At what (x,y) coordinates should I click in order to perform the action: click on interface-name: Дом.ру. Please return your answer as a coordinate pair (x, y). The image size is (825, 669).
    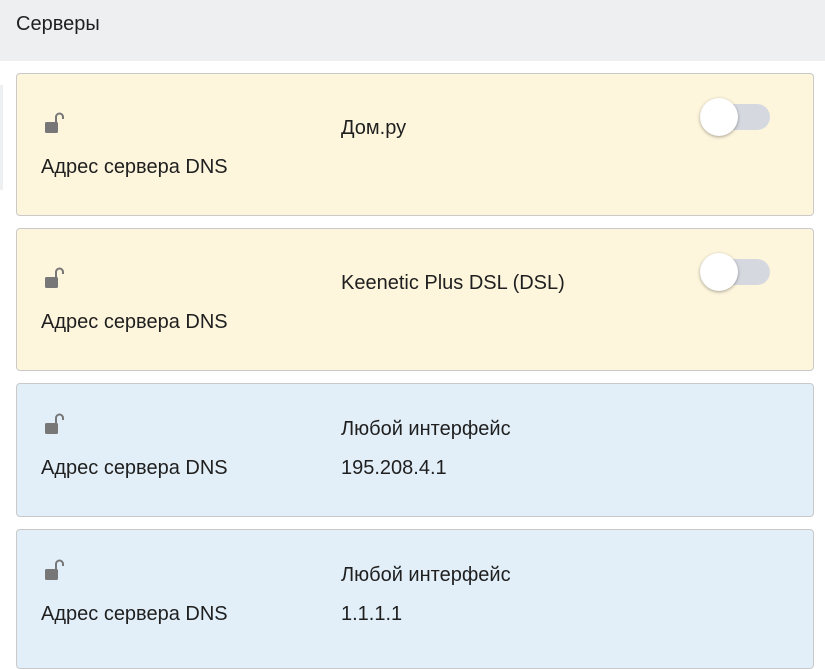
    Looking at the image, I should click on (374, 128).